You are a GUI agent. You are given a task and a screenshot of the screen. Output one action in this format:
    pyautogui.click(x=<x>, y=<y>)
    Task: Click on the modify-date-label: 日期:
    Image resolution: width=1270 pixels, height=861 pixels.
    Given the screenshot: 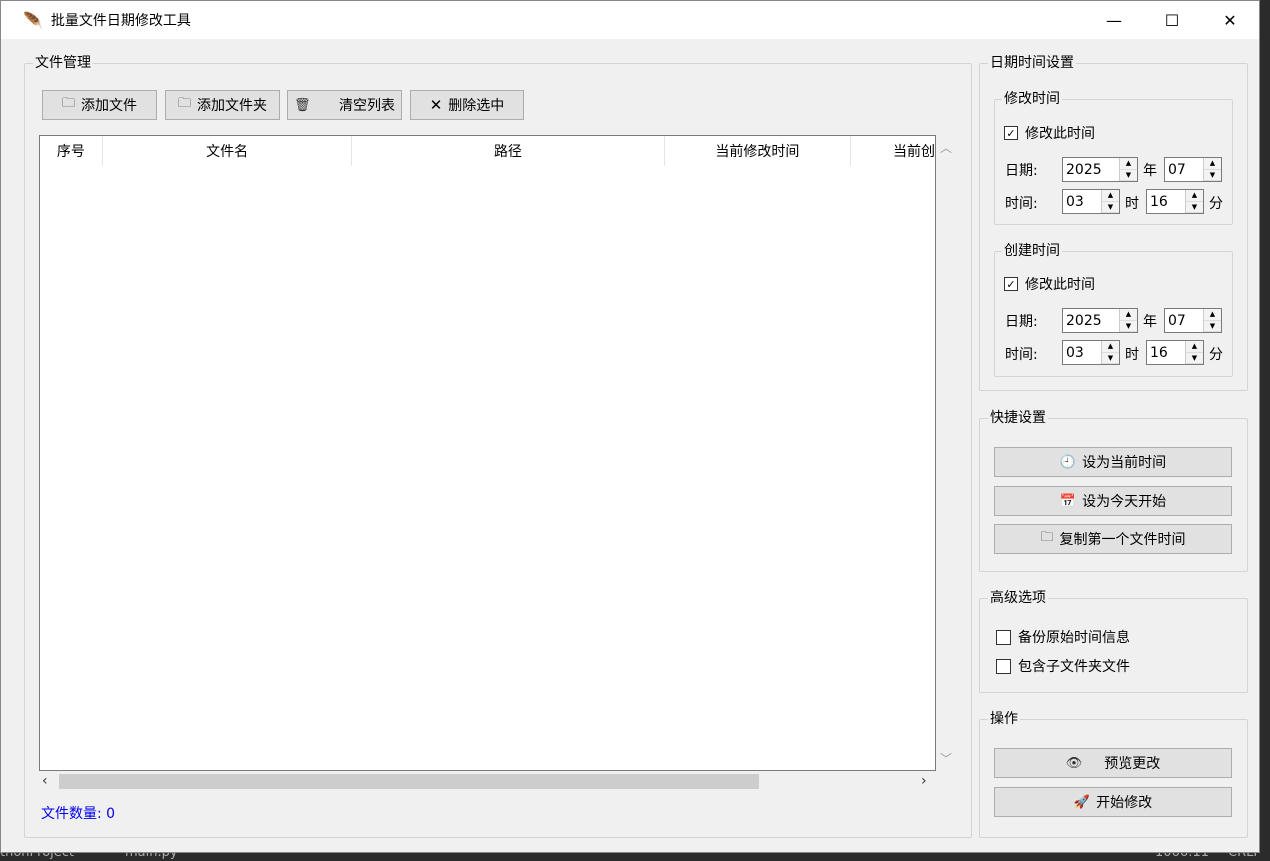 What is the action you would take?
    pyautogui.click(x=1021, y=171)
    